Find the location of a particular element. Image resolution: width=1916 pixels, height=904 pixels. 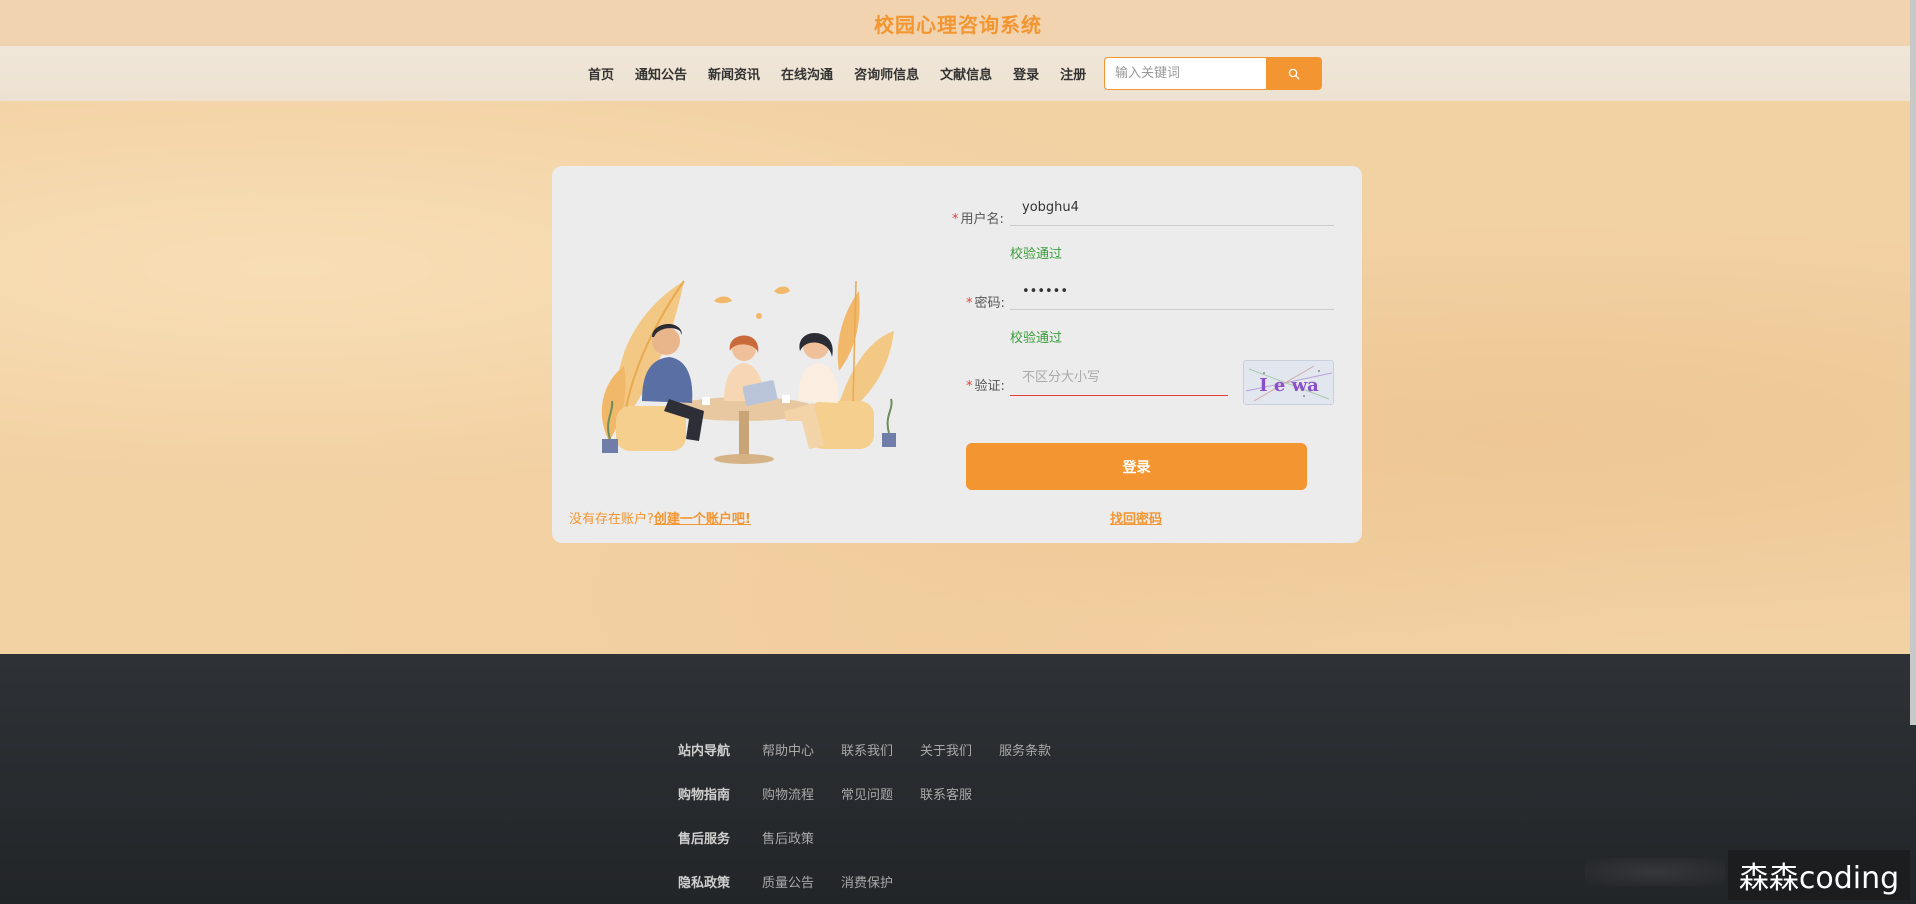

footer-link-consumer: 消费保护 is located at coordinates (867, 881).